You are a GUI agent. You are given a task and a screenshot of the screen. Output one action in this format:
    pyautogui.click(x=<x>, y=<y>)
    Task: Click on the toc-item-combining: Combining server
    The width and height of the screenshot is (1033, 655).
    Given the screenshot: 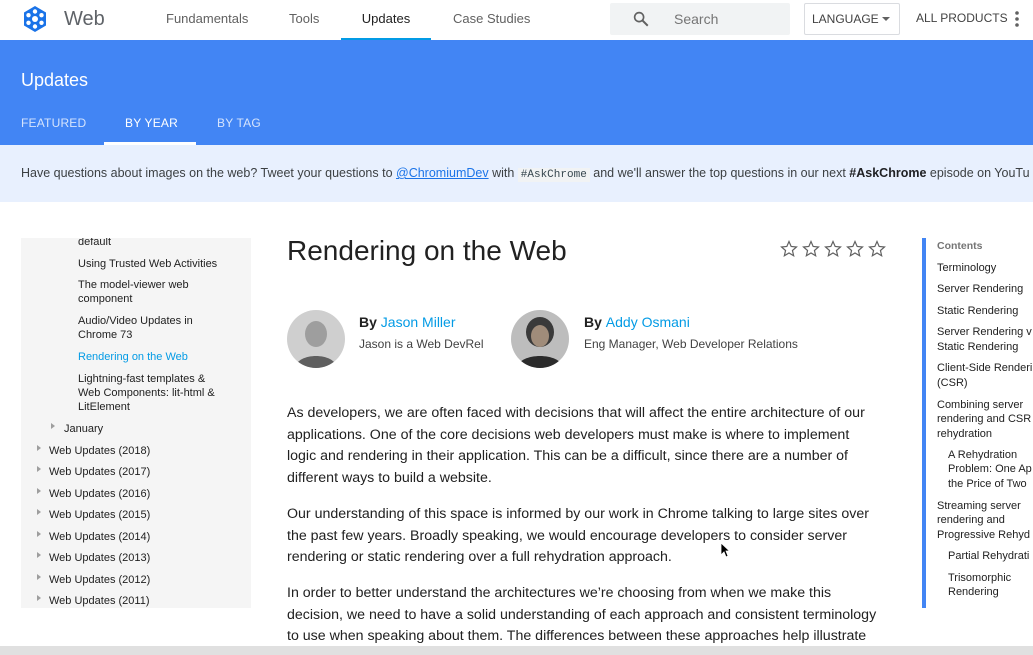 What is the action you would take?
    pyautogui.click(x=985, y=405)
    